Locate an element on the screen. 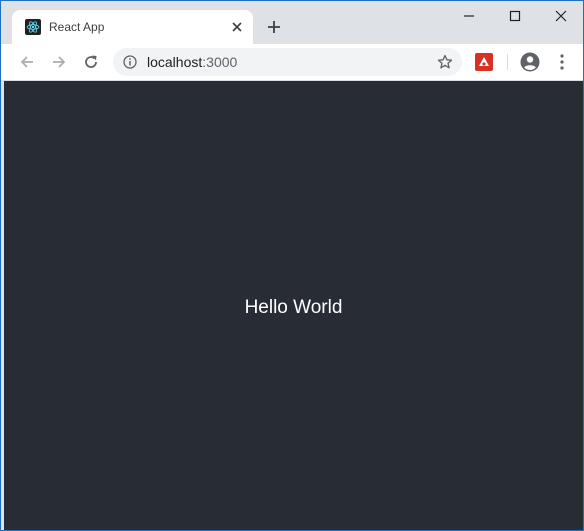 Image resolution: width=584 pixels, height=531 pixels. hello-world-text: Hello World is located at coordinates (293, 307).